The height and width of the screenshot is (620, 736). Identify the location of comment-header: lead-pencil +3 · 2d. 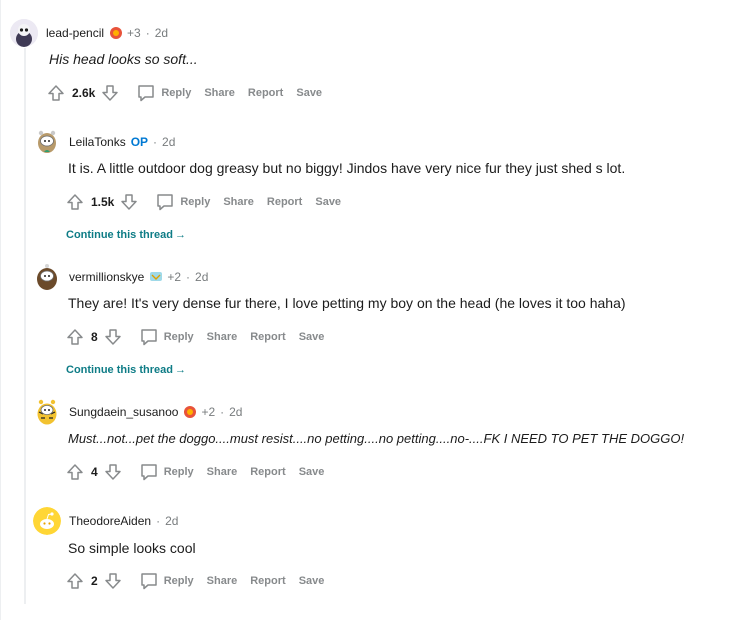
(89, 33).